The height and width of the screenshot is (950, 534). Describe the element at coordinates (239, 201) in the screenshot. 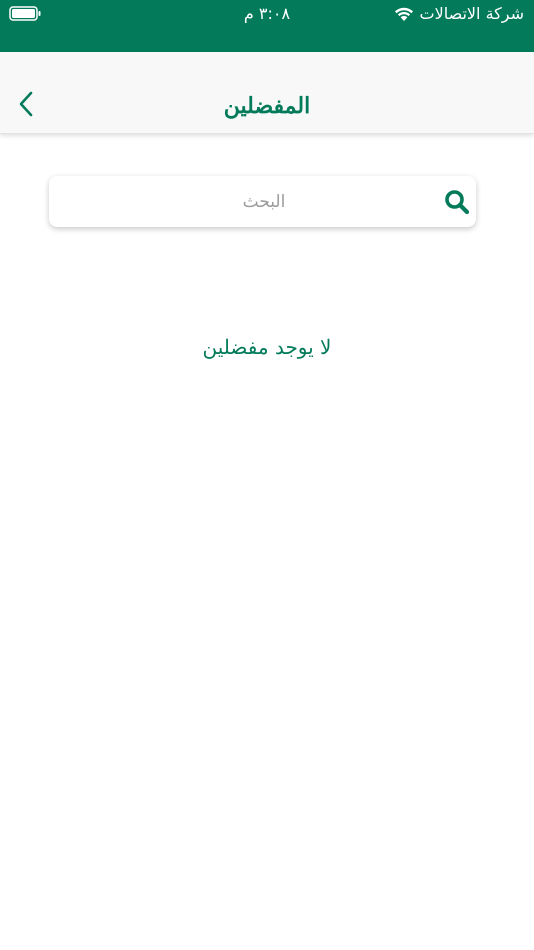

I see `search-input` at that location.